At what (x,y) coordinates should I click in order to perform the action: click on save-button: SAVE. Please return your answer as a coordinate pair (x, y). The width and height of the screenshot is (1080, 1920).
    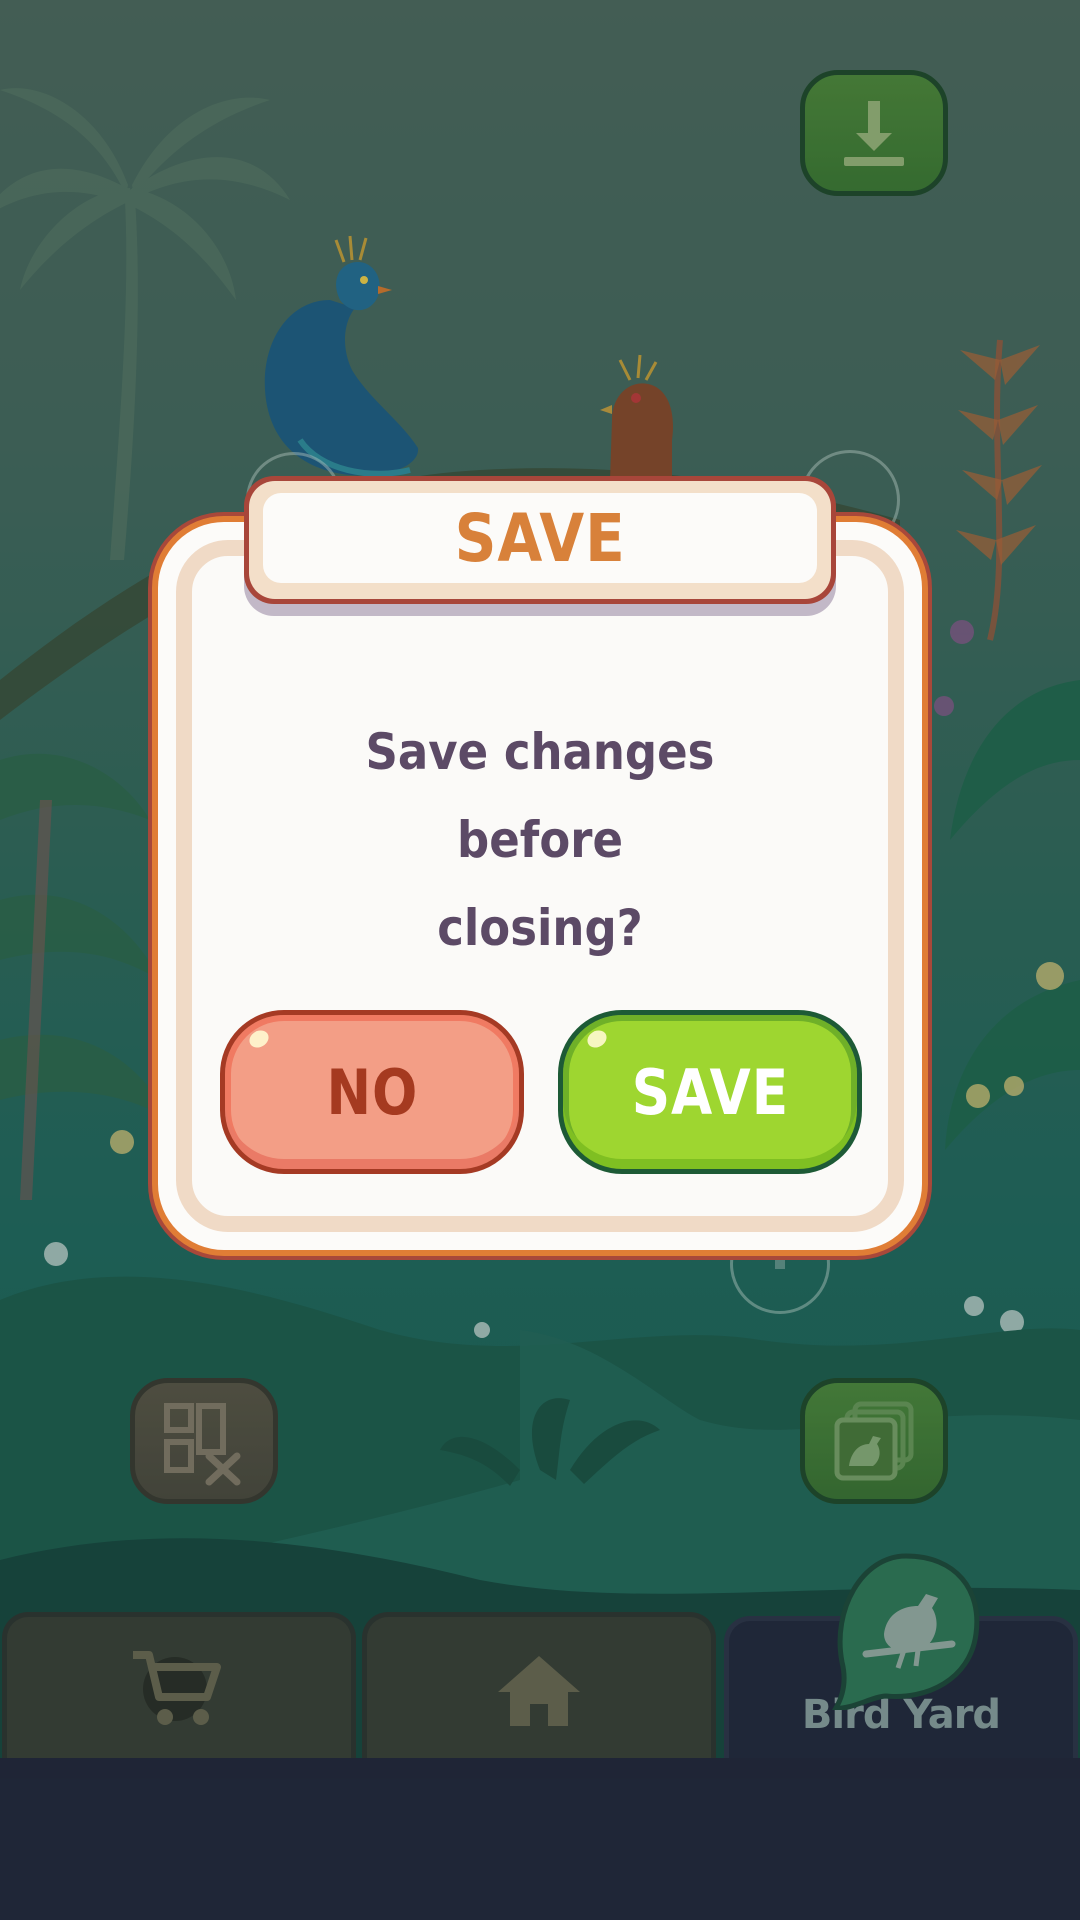
    Looking at the image, I should click on (710, 1092).